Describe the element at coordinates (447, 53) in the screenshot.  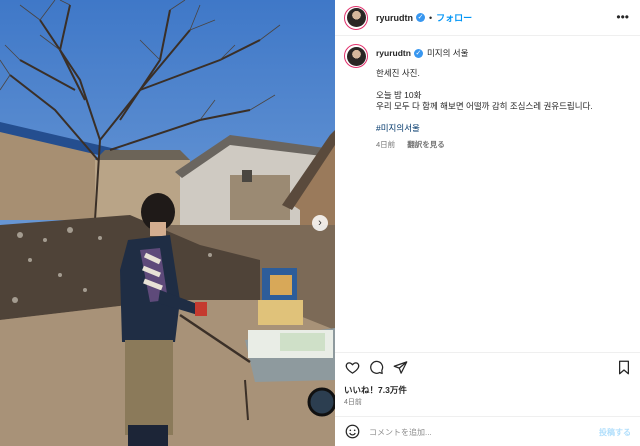
I see `caption-first-line: 미지의 서울` at that location.